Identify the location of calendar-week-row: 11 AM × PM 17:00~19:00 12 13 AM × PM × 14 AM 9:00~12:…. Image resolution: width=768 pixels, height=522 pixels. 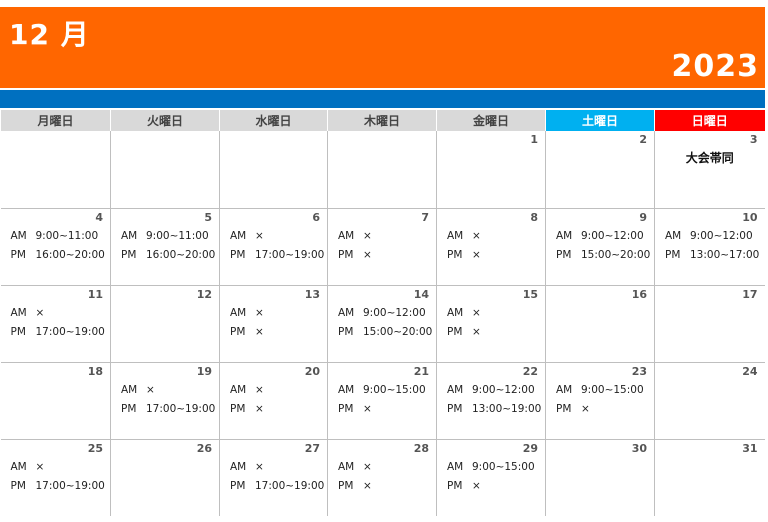
(382, 324).